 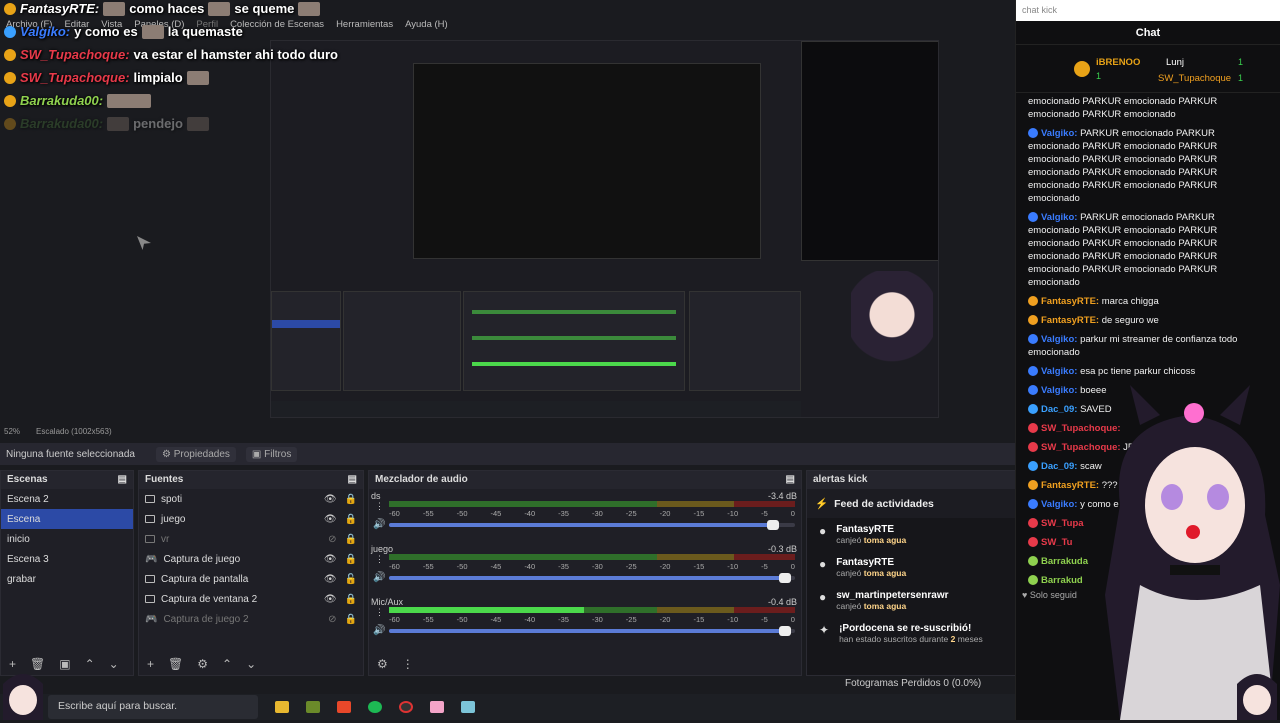 What do you see at coordinates (24, 519) in the screenshot?
I see `scene-label: Escena` at bounding box center [24, 519].